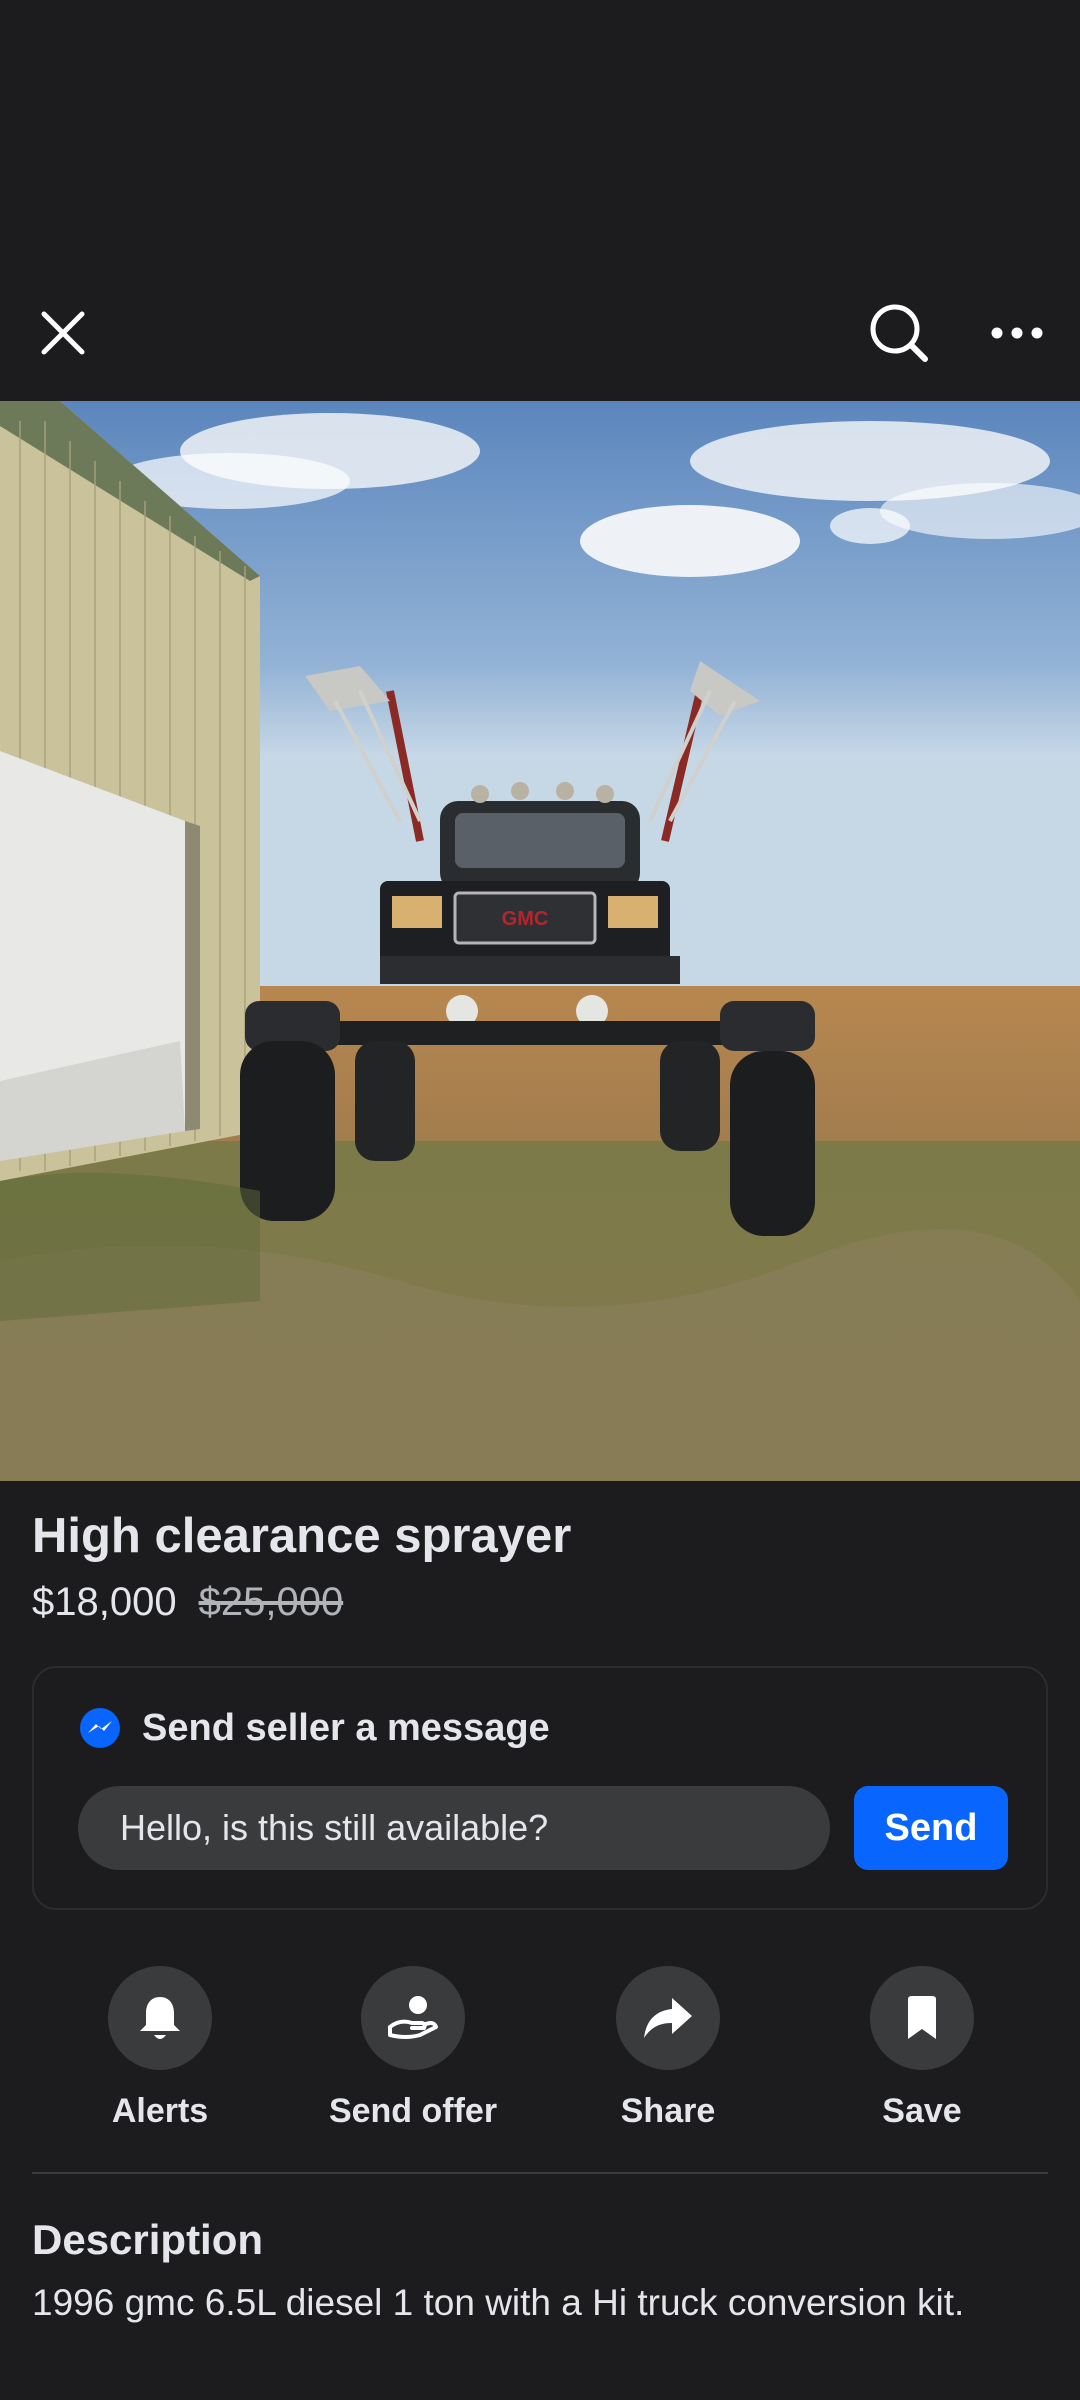 This screenshot has width=1080, height=2400. What do you see at coordinates (187, 1602) in the screenshot?
I see `price-row: $18,000 $25,000` at bounding box center [187, 1602].